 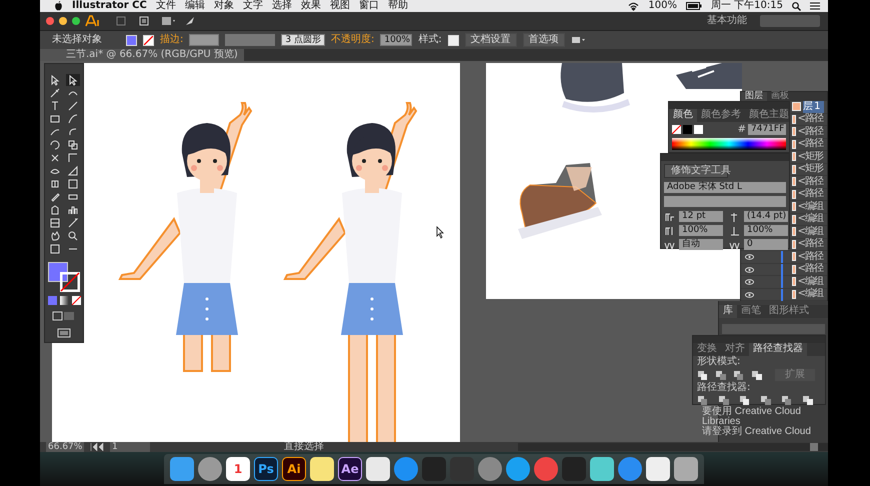 I want to click on arrange-icon, so click(x=169, y=21).